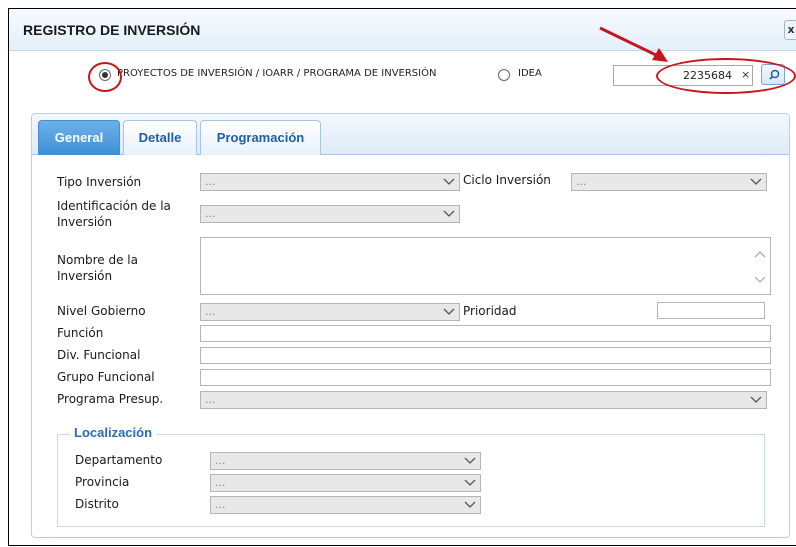  Describe the element at coordinates (110, 399) in the screenshot. I see `programa-presup-label: Programa Presup.` at that location.